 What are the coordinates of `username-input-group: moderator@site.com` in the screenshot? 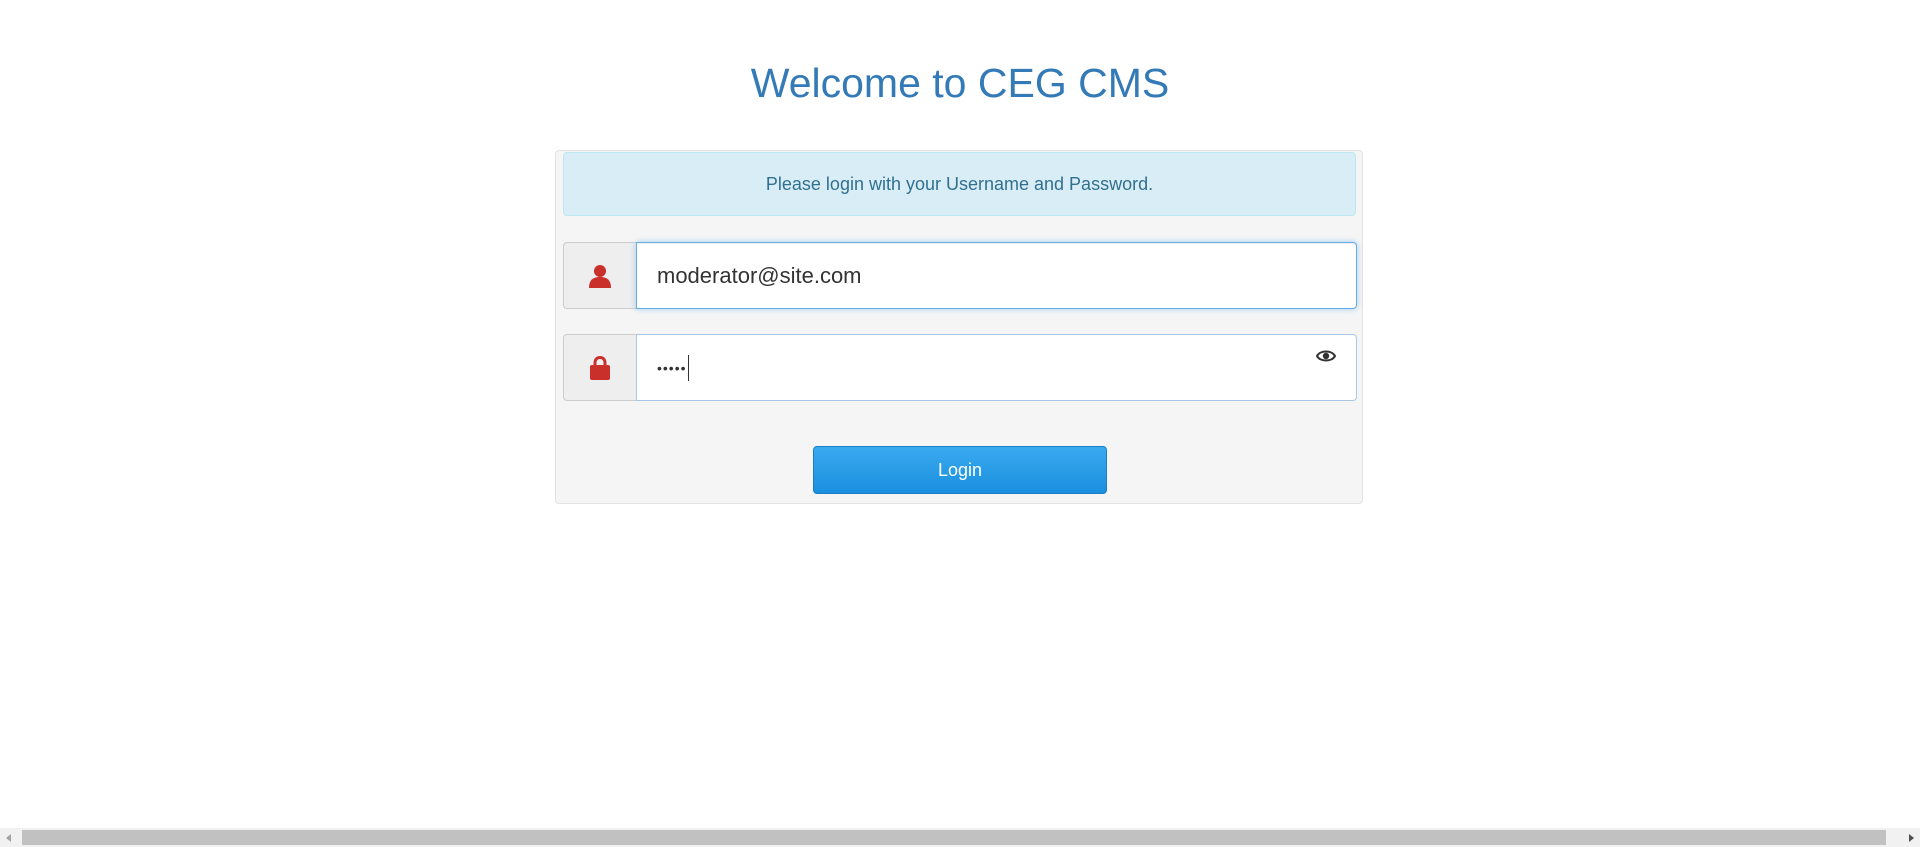 It's located at (960, 275).